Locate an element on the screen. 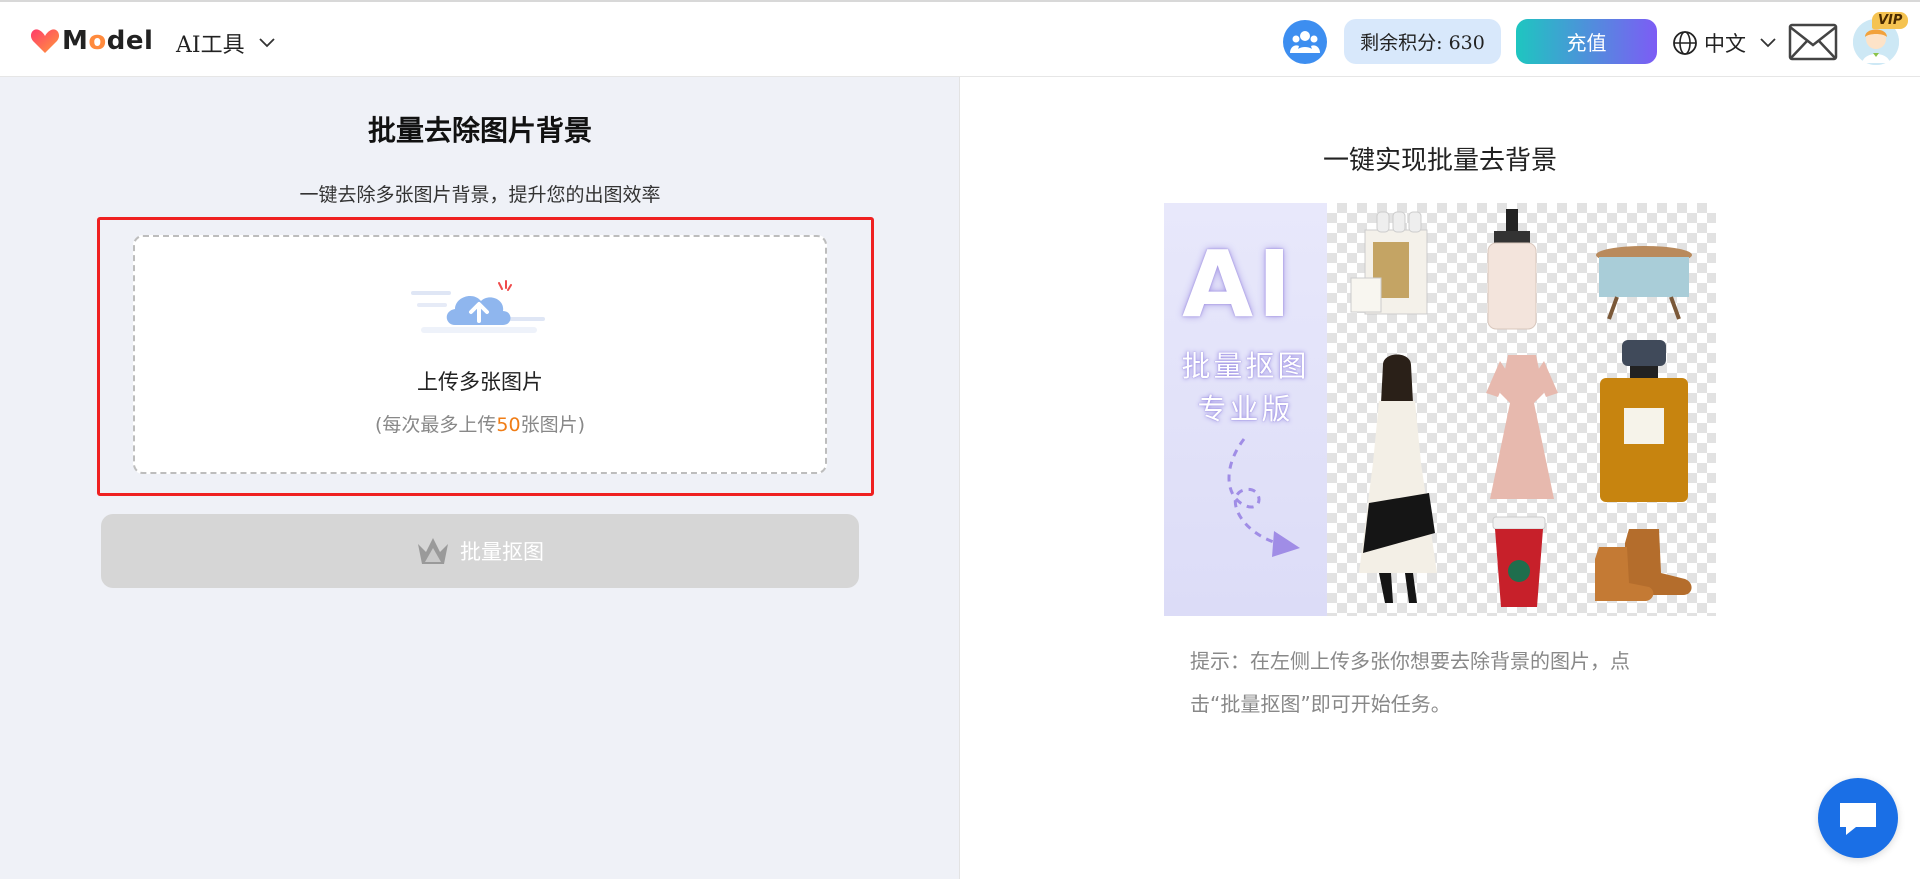 This screenshot has width=1920, height=879. upload-limit-suffix: 张图片) is located at coordinates (553, 425).